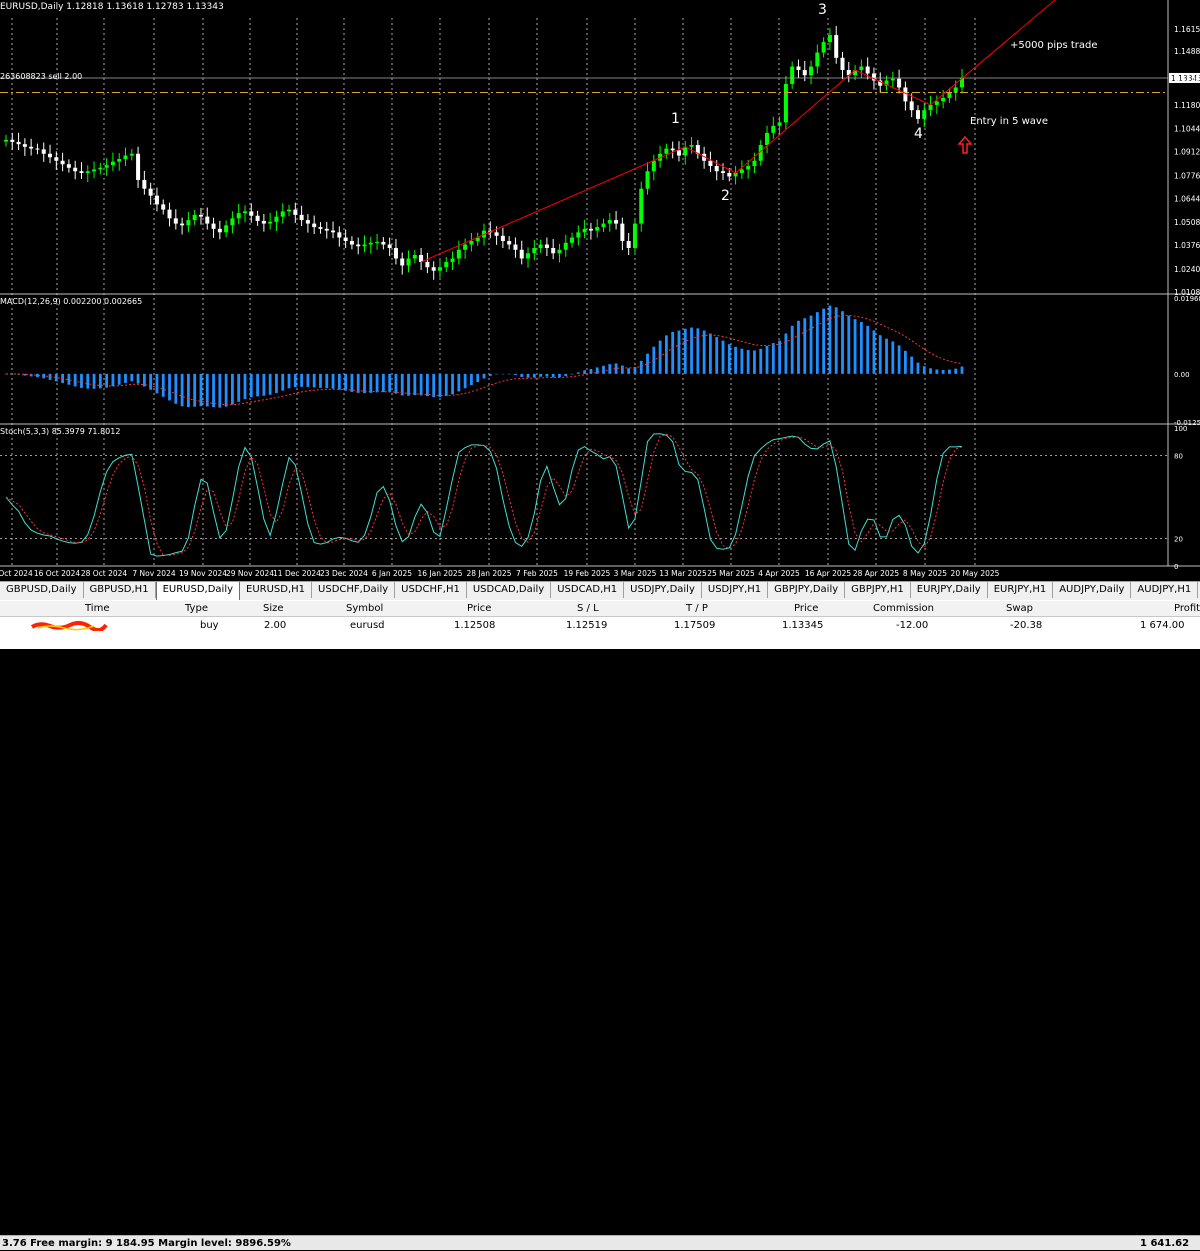 The image size is (1200, 1251). Describe the element at coordinates (71, 301) in the screenshot. I see `macd-label: MACD(12,26,9) 0.002200 0.002665` at that location.